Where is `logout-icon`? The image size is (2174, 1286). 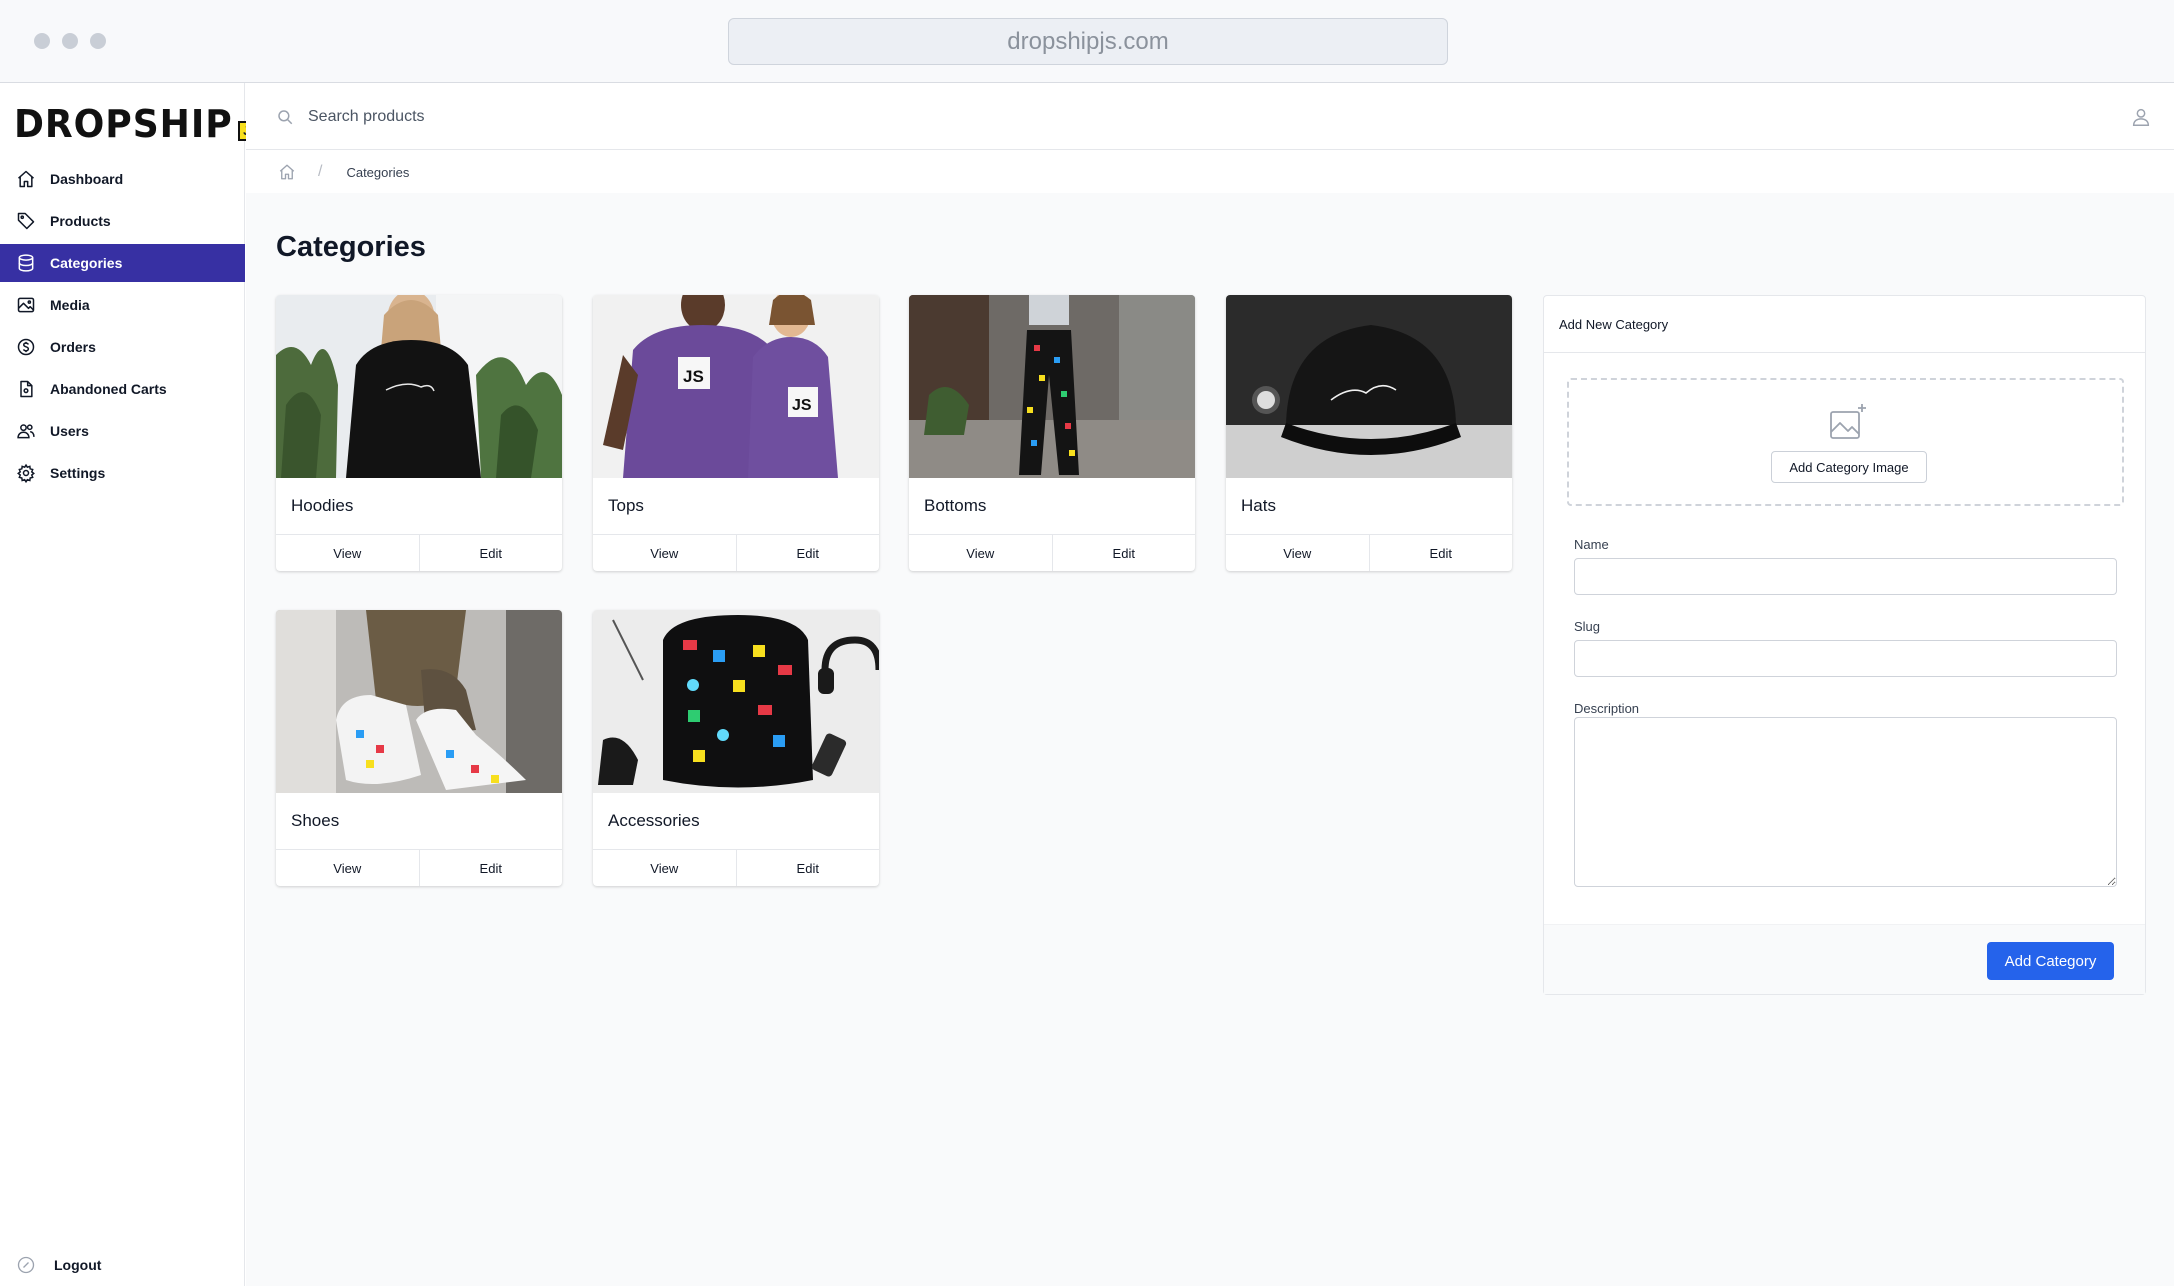 logout-icon is located at coordinates (26, 1265).